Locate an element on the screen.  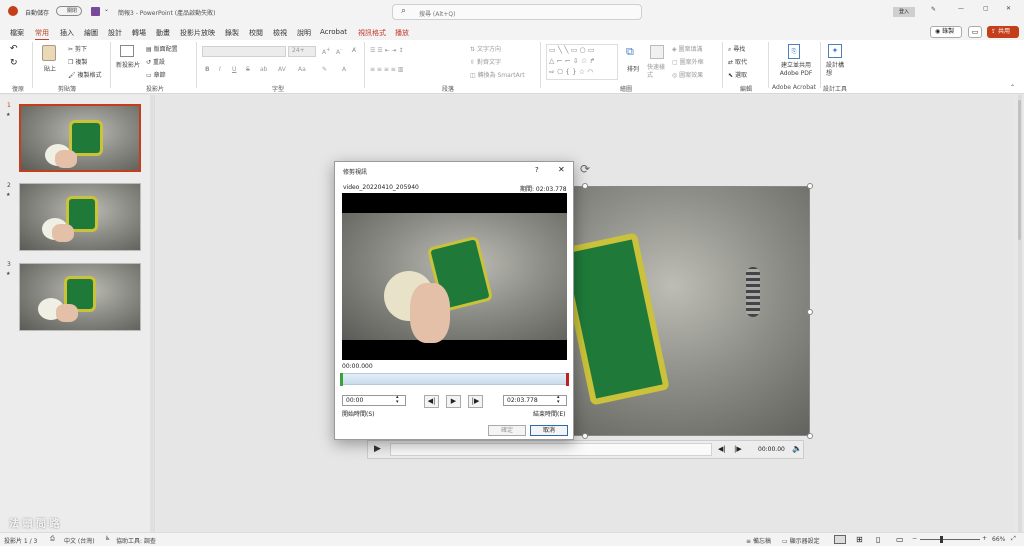
zoom-slider is located at coordinates (950, 539).